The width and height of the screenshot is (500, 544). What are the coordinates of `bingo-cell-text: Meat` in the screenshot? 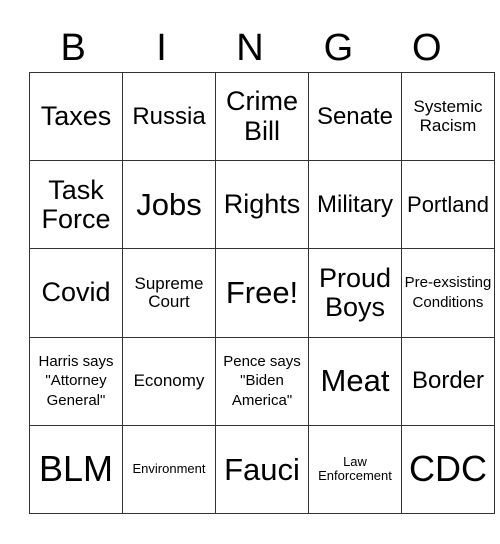 It's located at (355, 381).